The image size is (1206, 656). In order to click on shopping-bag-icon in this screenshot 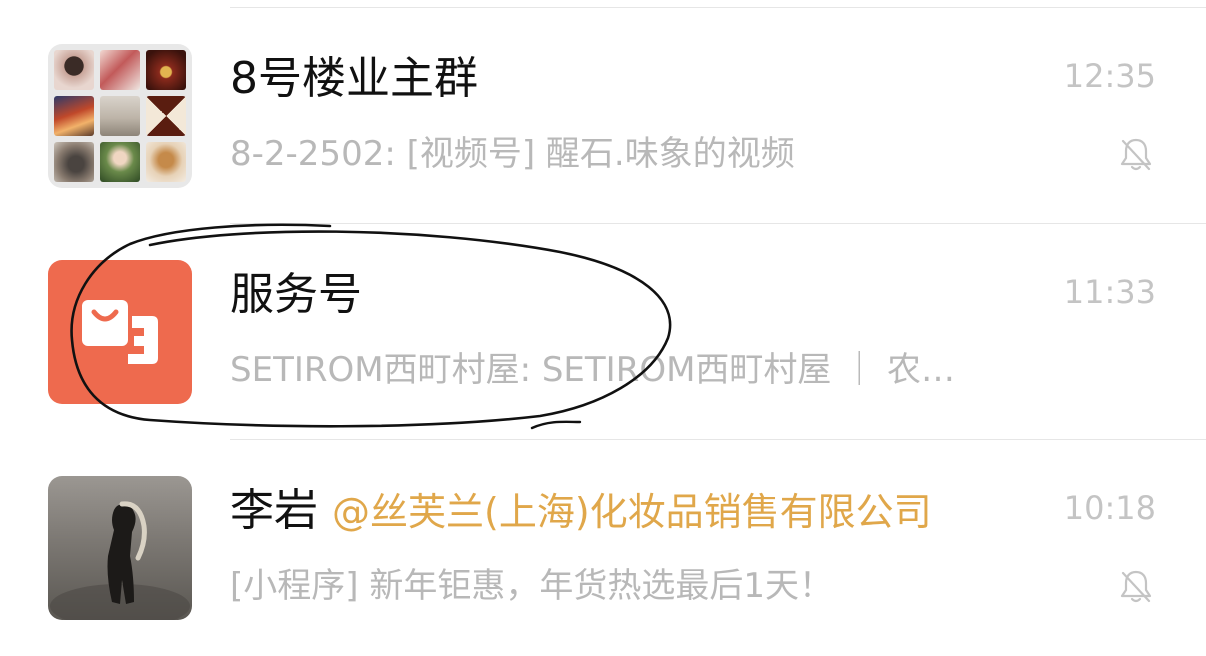, I will do `click(120, 332)`.